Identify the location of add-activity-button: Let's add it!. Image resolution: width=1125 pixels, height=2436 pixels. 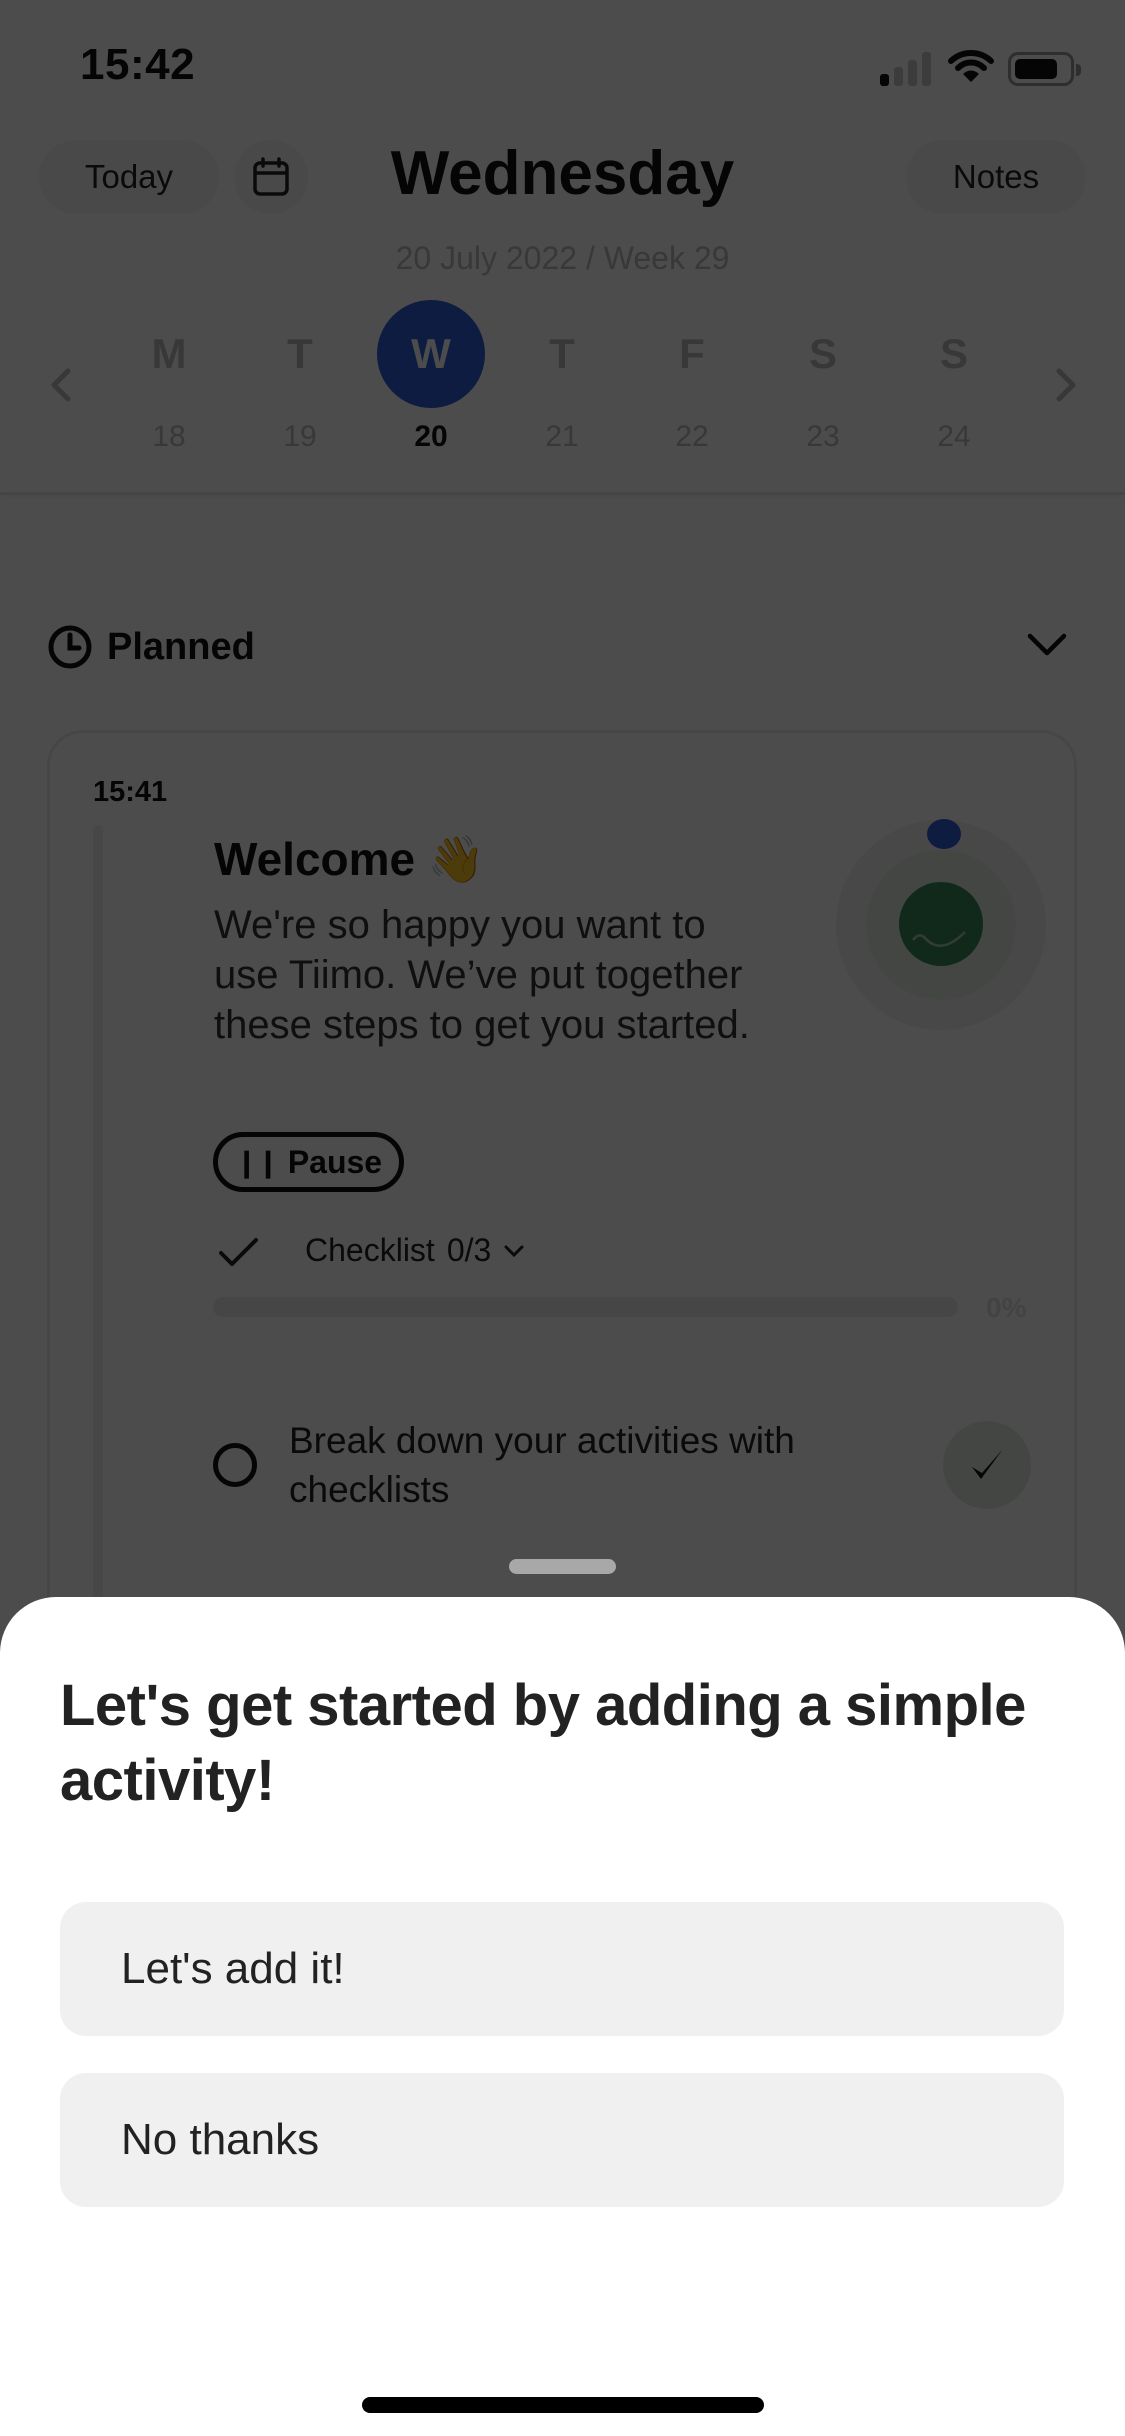
(562, 1969).